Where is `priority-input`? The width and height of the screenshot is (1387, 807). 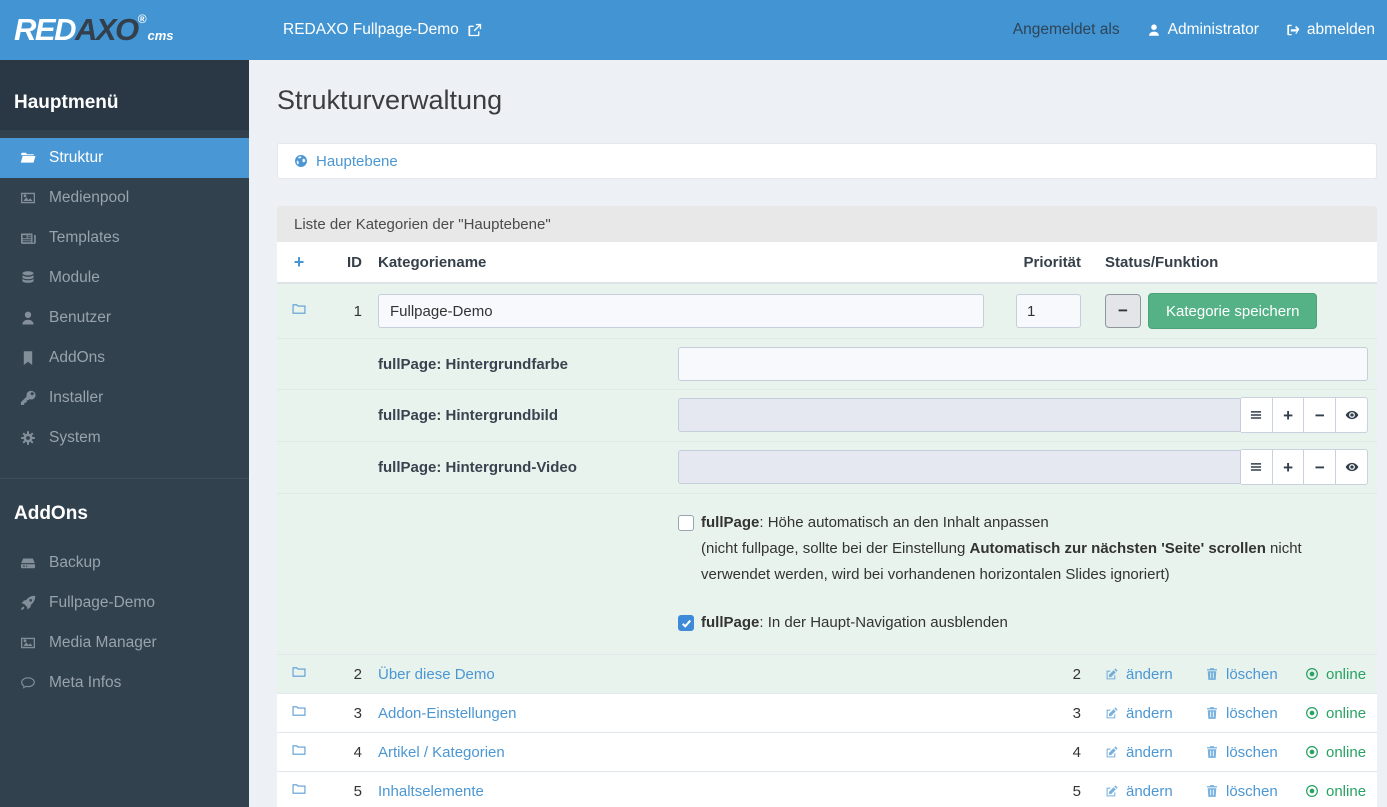
priority-input is located at coordinates (1048, 311).